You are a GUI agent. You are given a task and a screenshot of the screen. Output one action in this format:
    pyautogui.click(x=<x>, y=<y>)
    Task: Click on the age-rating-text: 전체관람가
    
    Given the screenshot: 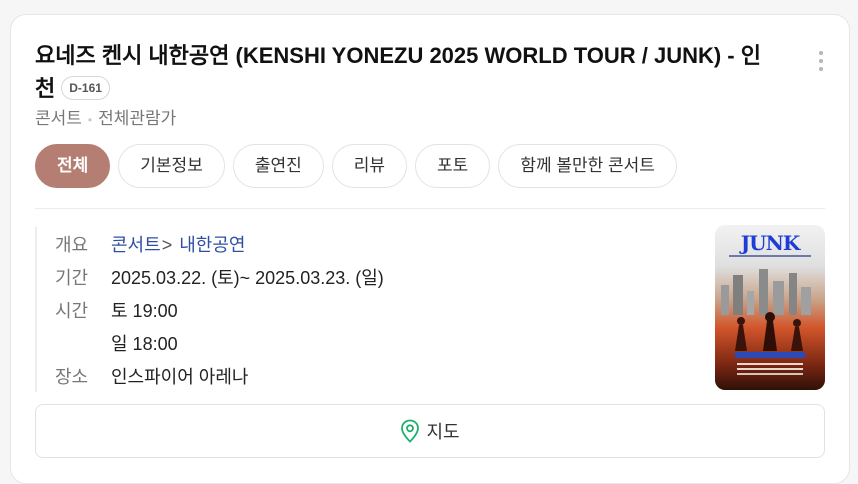 What is the action you would take?
    pyautogui.click(x=137, y=118)
    